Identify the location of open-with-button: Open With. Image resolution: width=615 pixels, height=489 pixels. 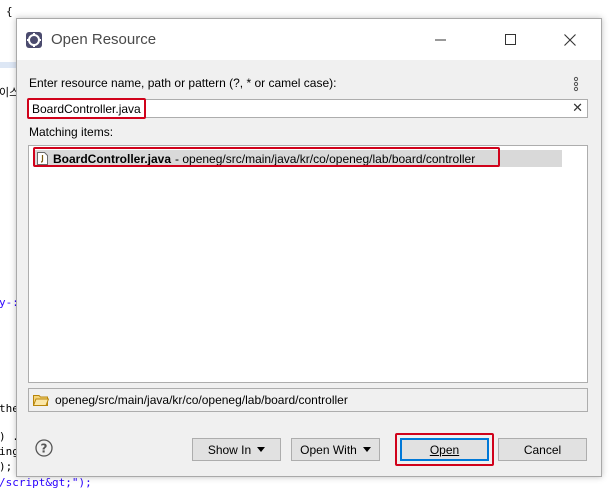
(335, 449).